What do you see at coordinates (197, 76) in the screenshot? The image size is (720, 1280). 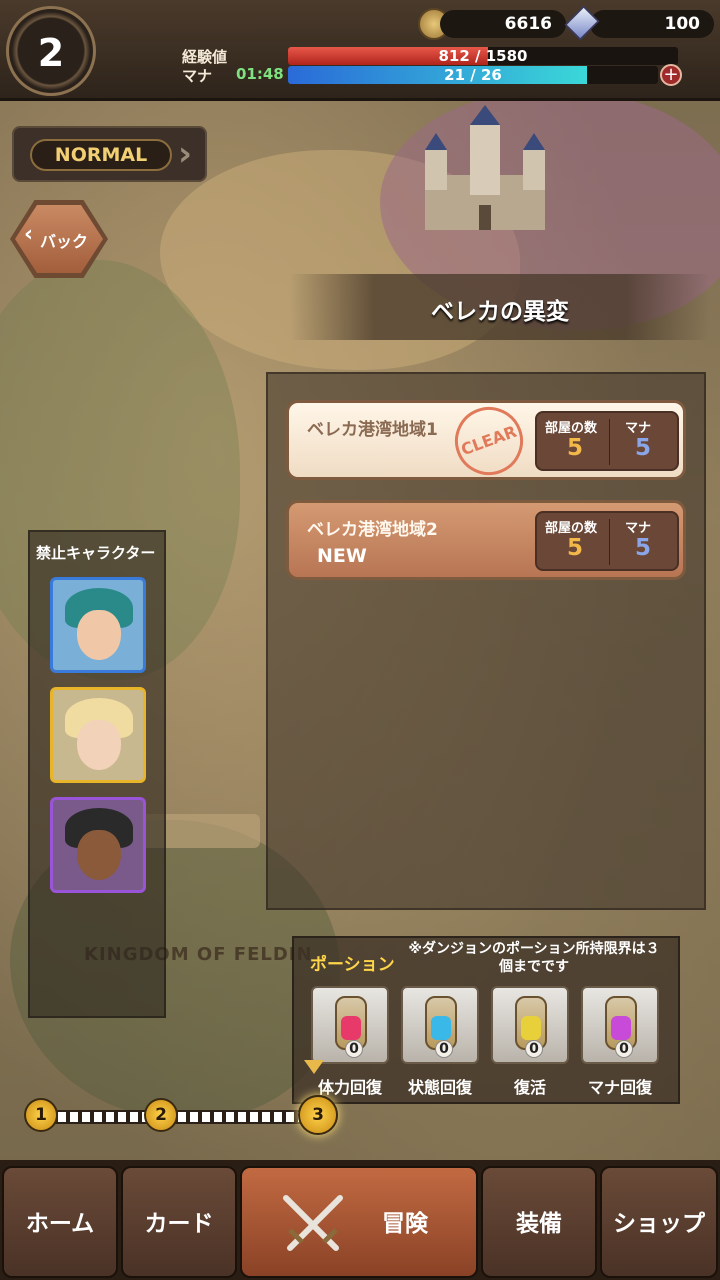 I see `mana-label: マナ` at bounding box center [197, 76].